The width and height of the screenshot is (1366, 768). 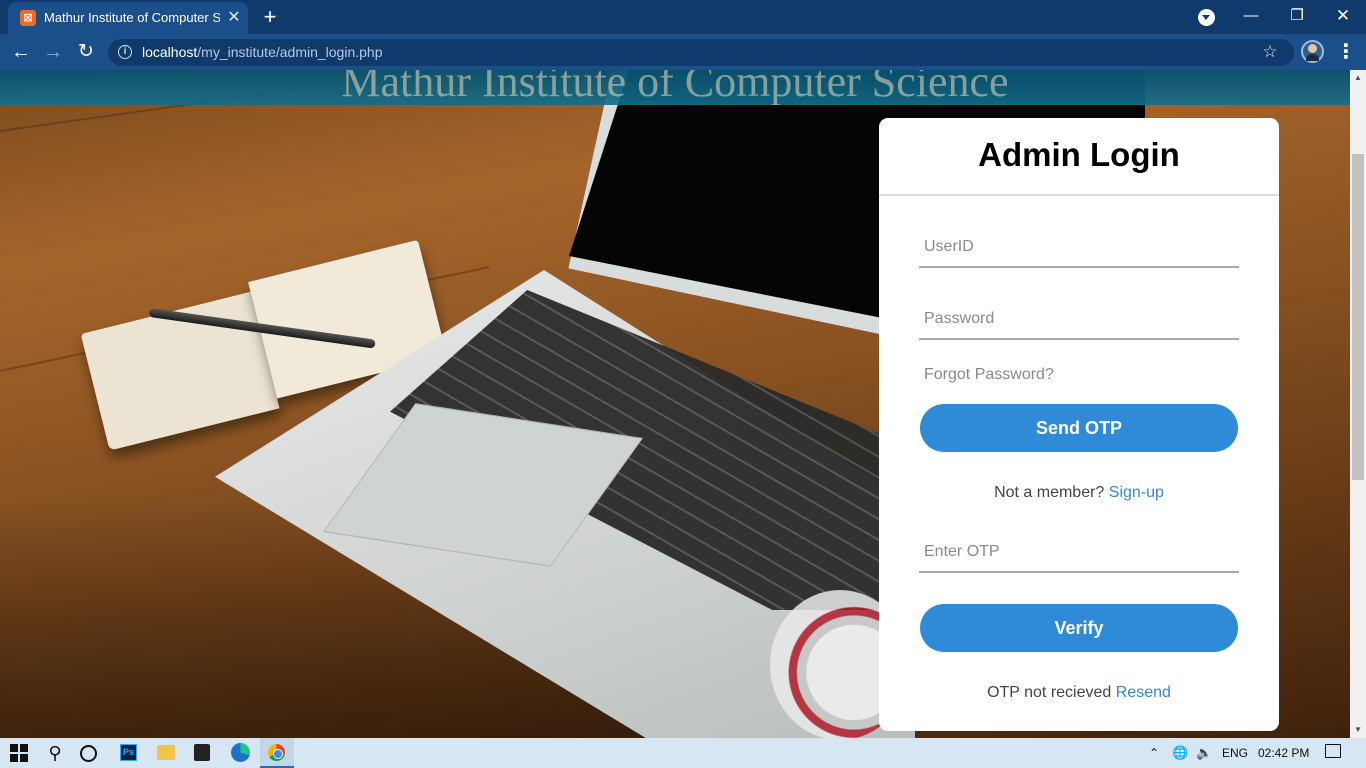 I want to click on tray-chevron-icon: ⌃, so click(x=1154, y=753).